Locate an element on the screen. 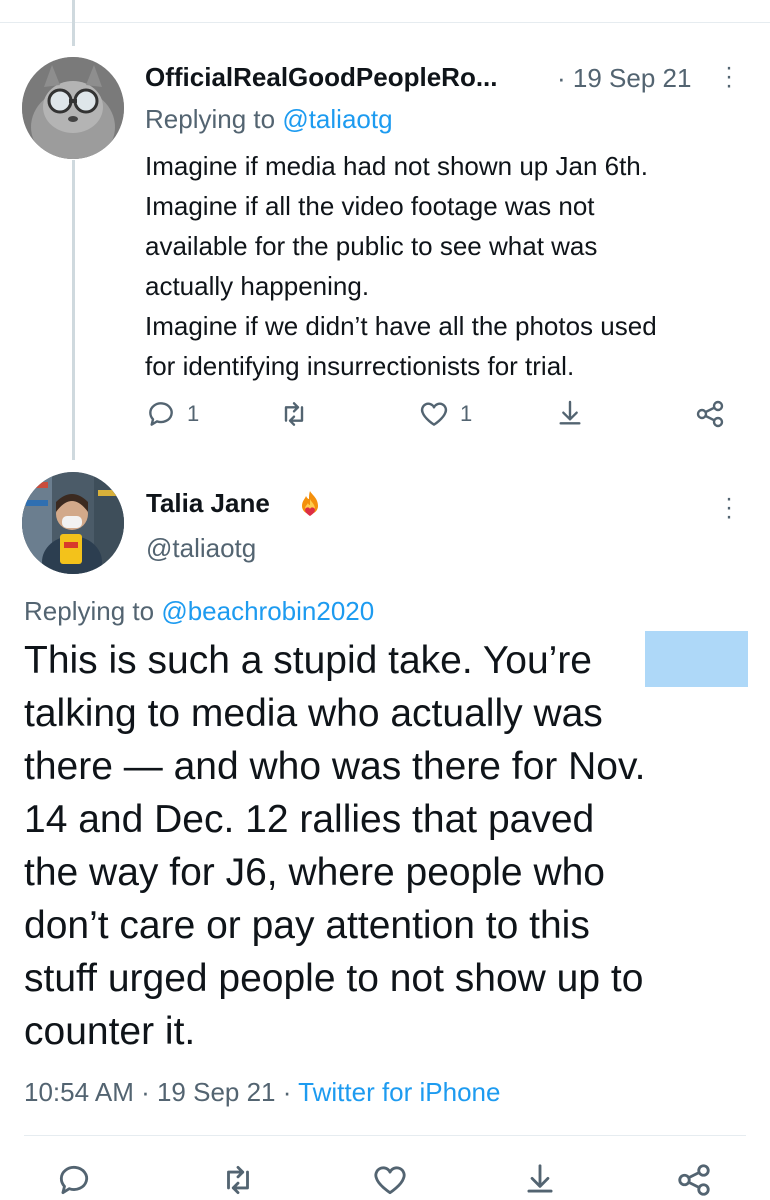  tweet-line: the way for J6, where people who is located at coordinates (315, 872).